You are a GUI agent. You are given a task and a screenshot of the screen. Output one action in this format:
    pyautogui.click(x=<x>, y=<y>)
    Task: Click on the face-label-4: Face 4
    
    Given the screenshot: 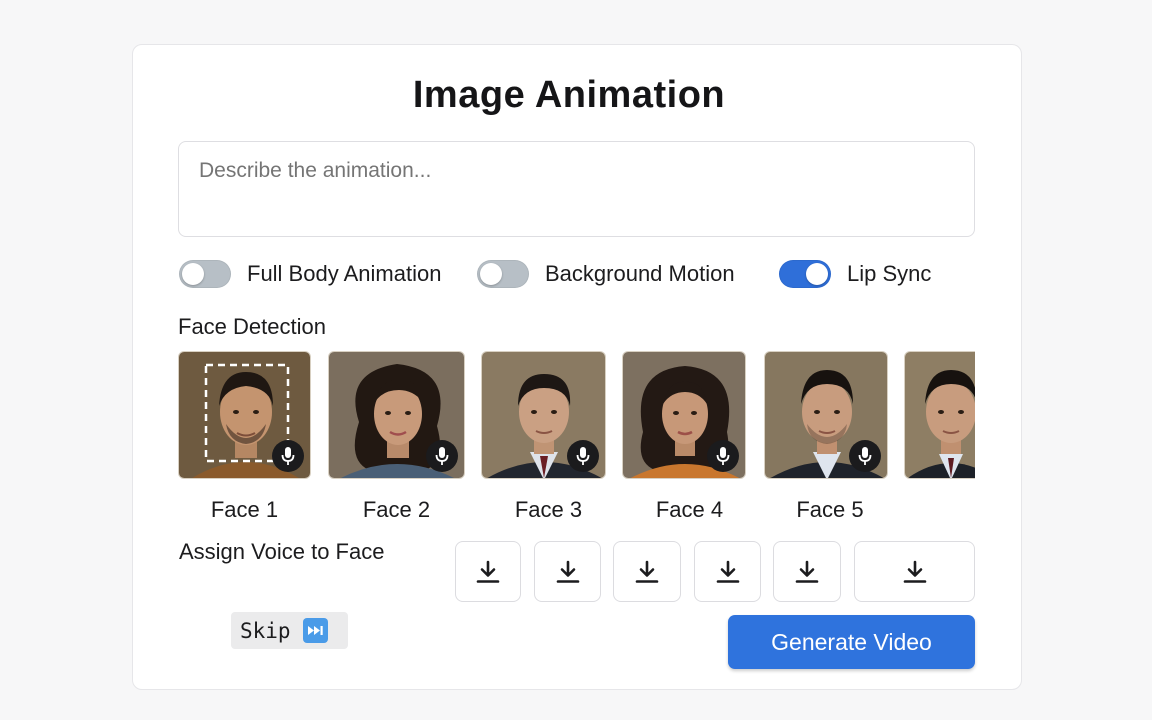 What is the action you would take?
    pyautogui.click(x=689, y=509)
    